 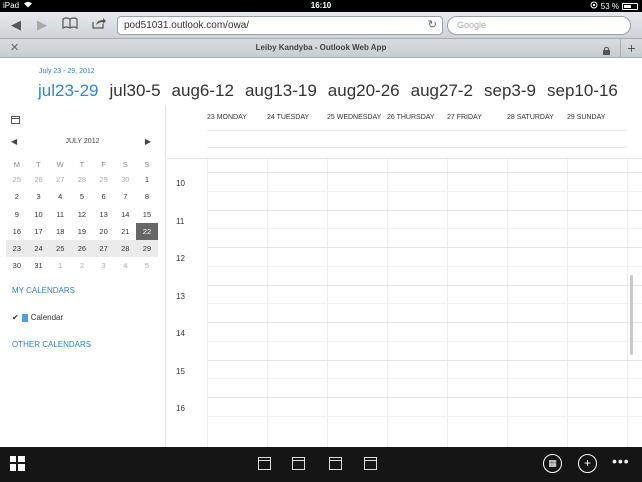 I want to click on week-link: aug13-19, so click(x=281, y=91).